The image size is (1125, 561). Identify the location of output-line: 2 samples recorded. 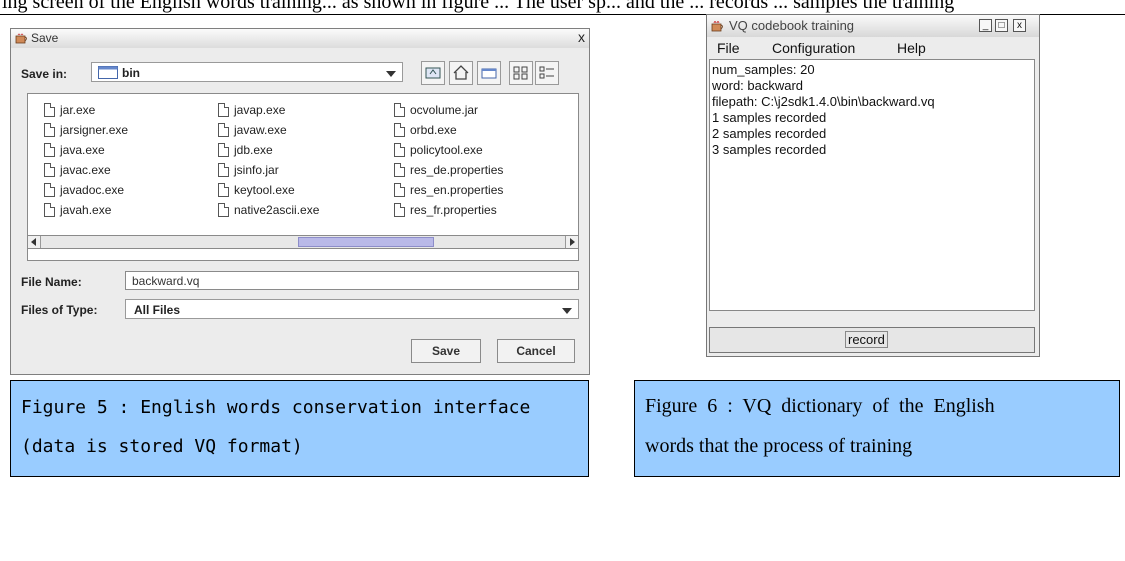
(769, 133).